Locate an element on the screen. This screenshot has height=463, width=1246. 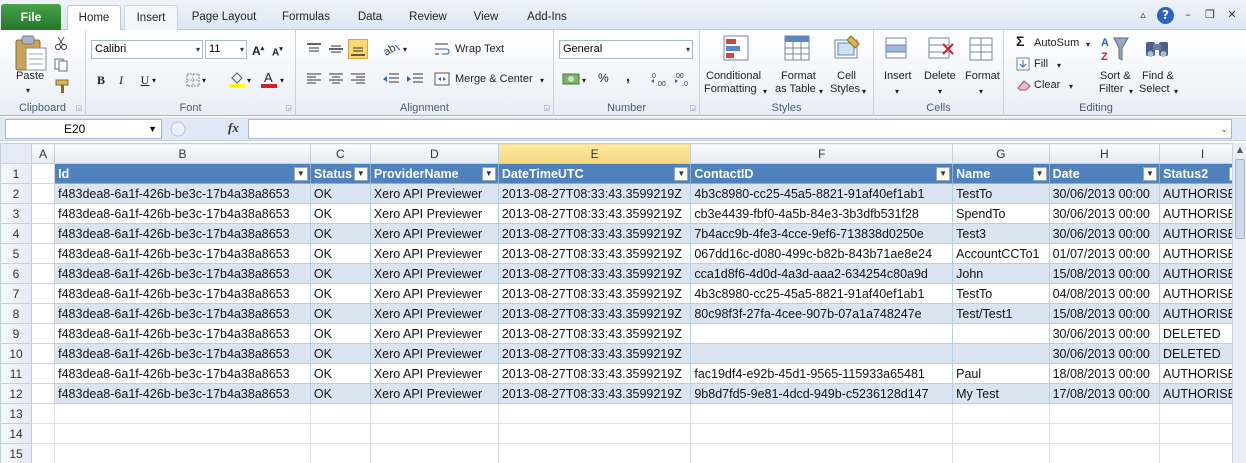
row-header: 3 is located at coordinates (16, 213).